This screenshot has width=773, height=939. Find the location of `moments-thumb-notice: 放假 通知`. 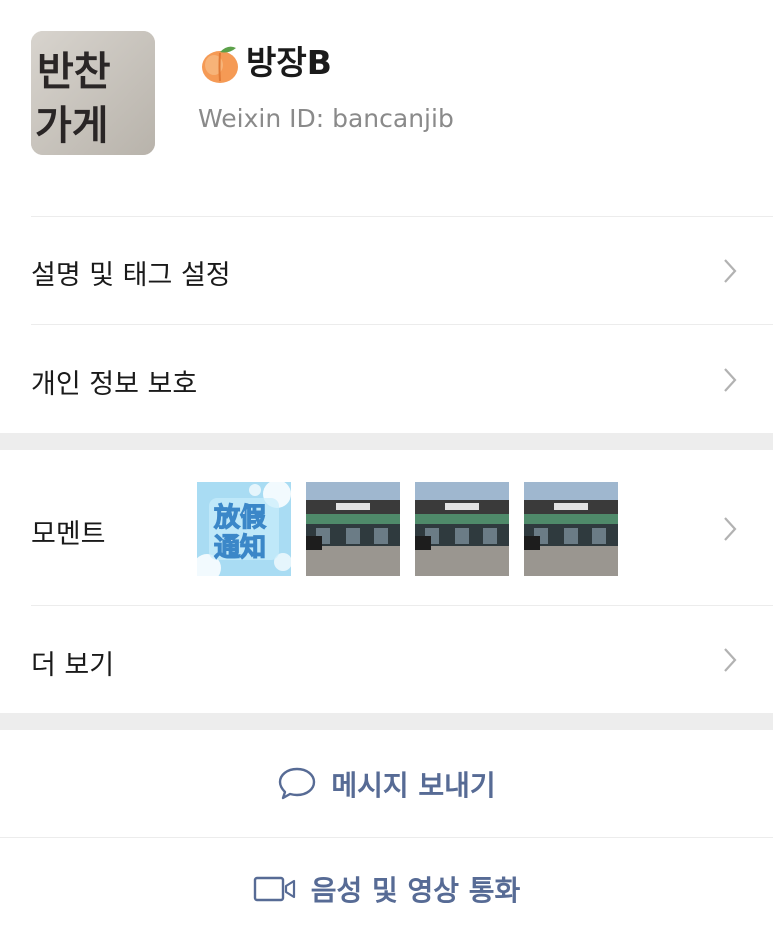

moments-thumb-notice: 放假 通知 is located at coordinates (244, 529).